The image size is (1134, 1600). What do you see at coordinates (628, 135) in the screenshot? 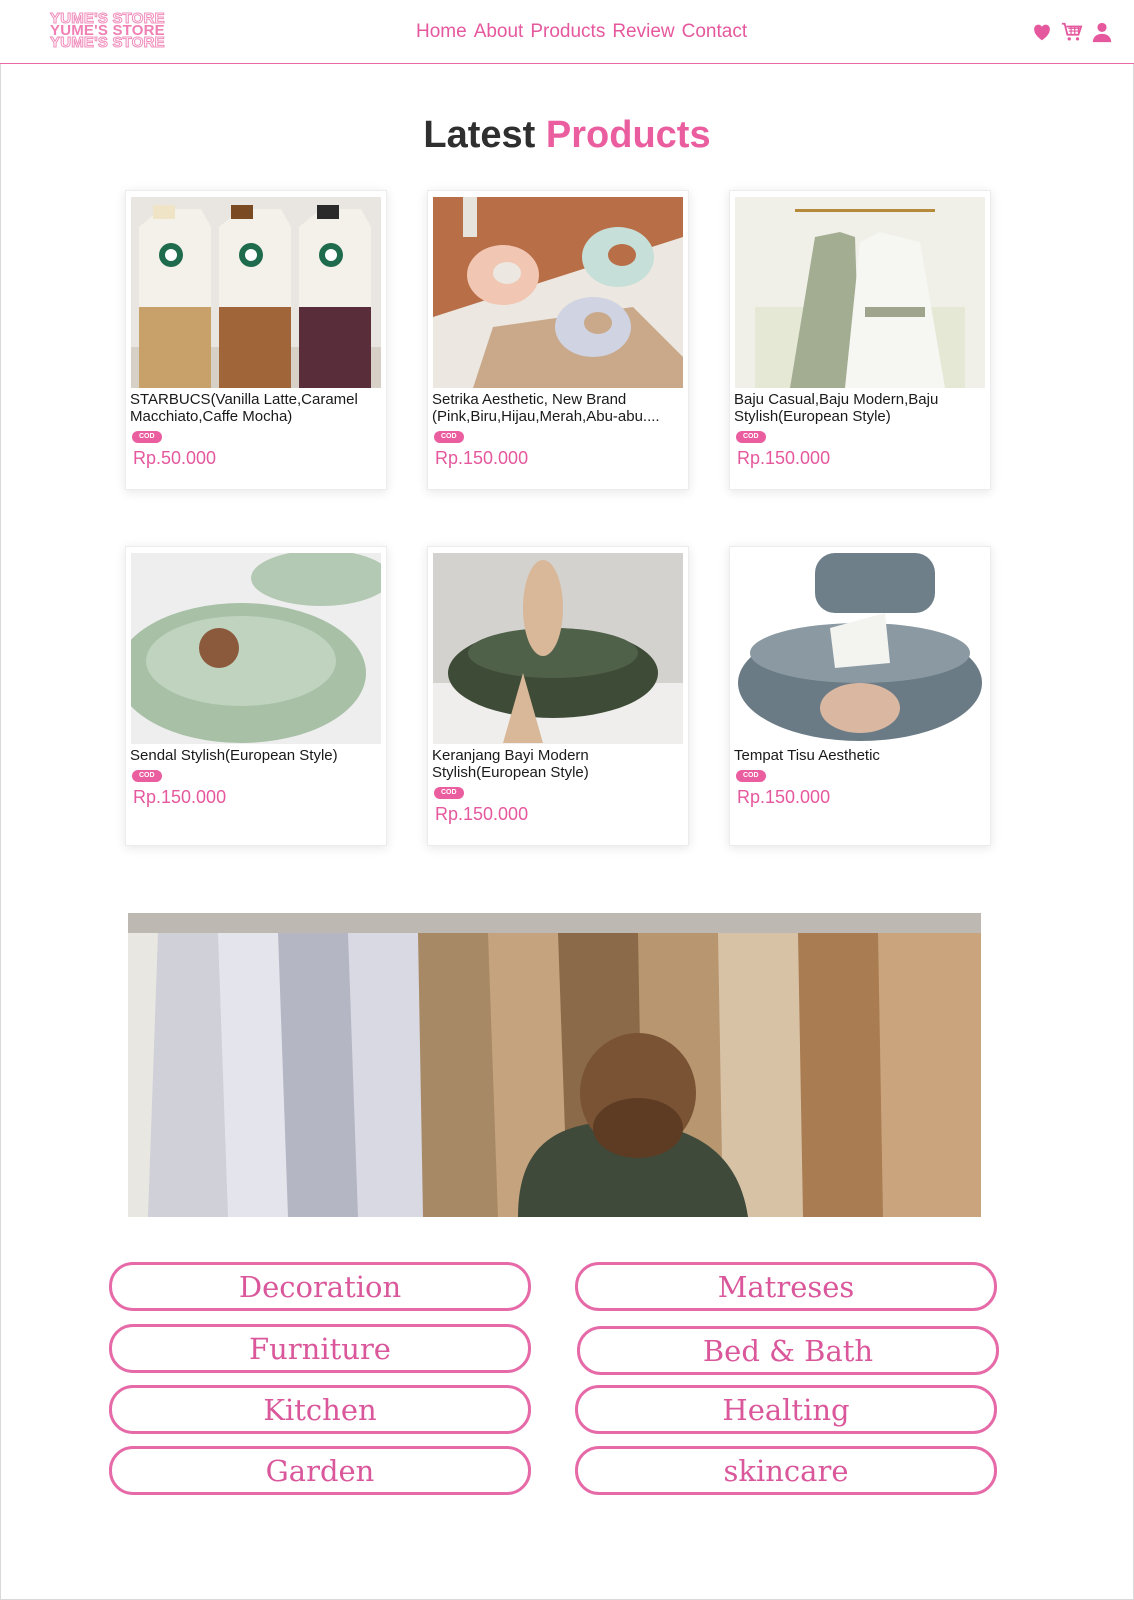
I see `title-products: Products` at bounding box center [628, 135].